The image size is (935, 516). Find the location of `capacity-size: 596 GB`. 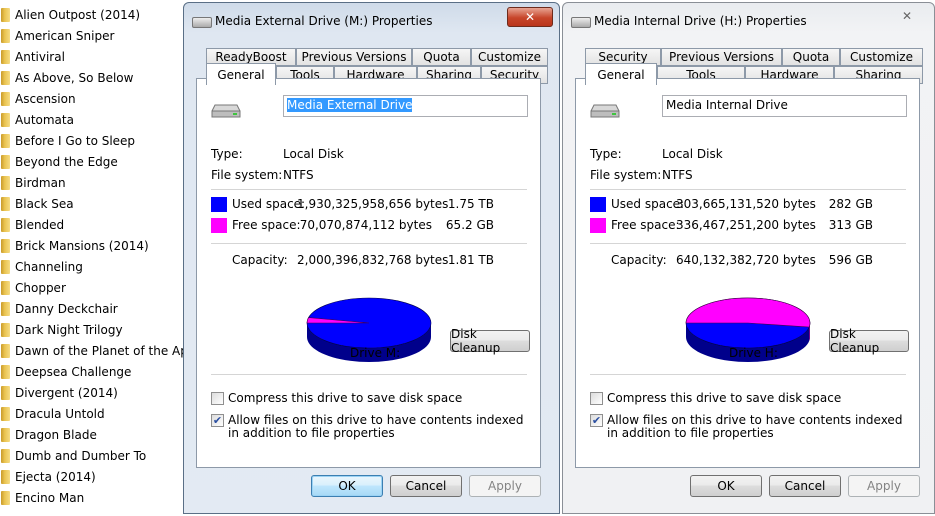

capacity-size: 596 GB is located at coordinates (850, 260).